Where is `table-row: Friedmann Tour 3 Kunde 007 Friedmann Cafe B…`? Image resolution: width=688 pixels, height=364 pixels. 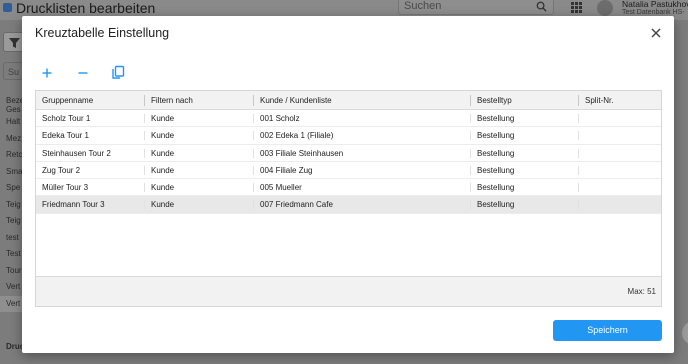
table-row: Friedmann Tour 3 Kunde 007 Friedmann Cafe B… is located at coordinates (348, 205).